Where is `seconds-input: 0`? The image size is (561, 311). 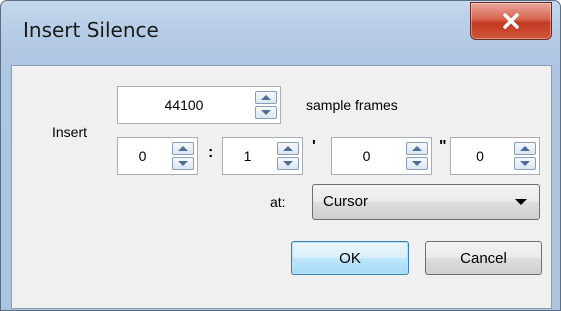
seconds-input: 0 is located at coordinates (366, 156).